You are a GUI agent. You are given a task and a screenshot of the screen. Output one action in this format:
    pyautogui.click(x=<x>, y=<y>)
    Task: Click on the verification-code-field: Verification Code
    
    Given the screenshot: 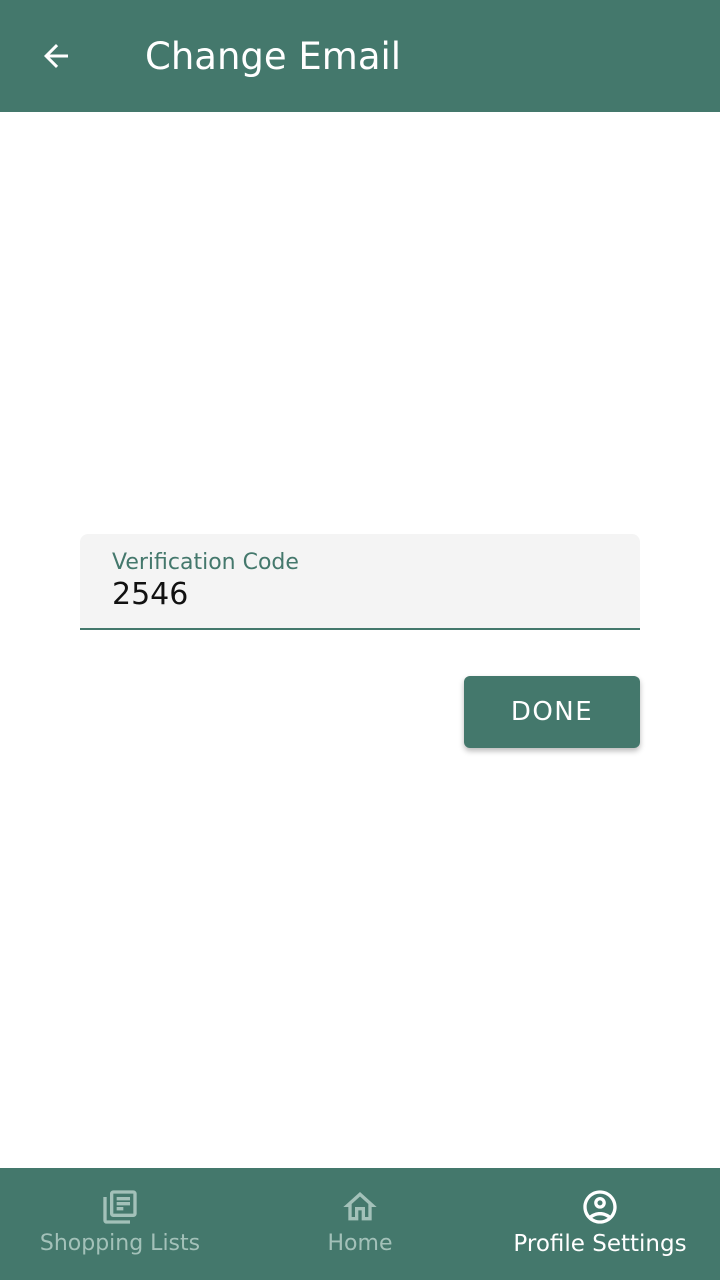 What is the action you would take?
    pyautogui.click(x=360, y=582)
    